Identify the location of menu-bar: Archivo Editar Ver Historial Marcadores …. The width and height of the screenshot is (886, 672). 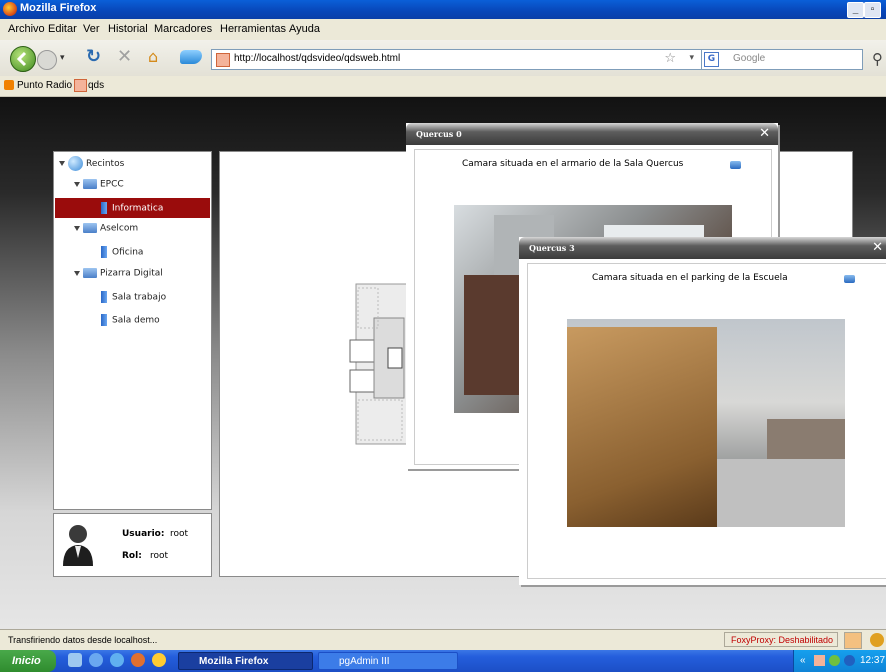
(443, 30).